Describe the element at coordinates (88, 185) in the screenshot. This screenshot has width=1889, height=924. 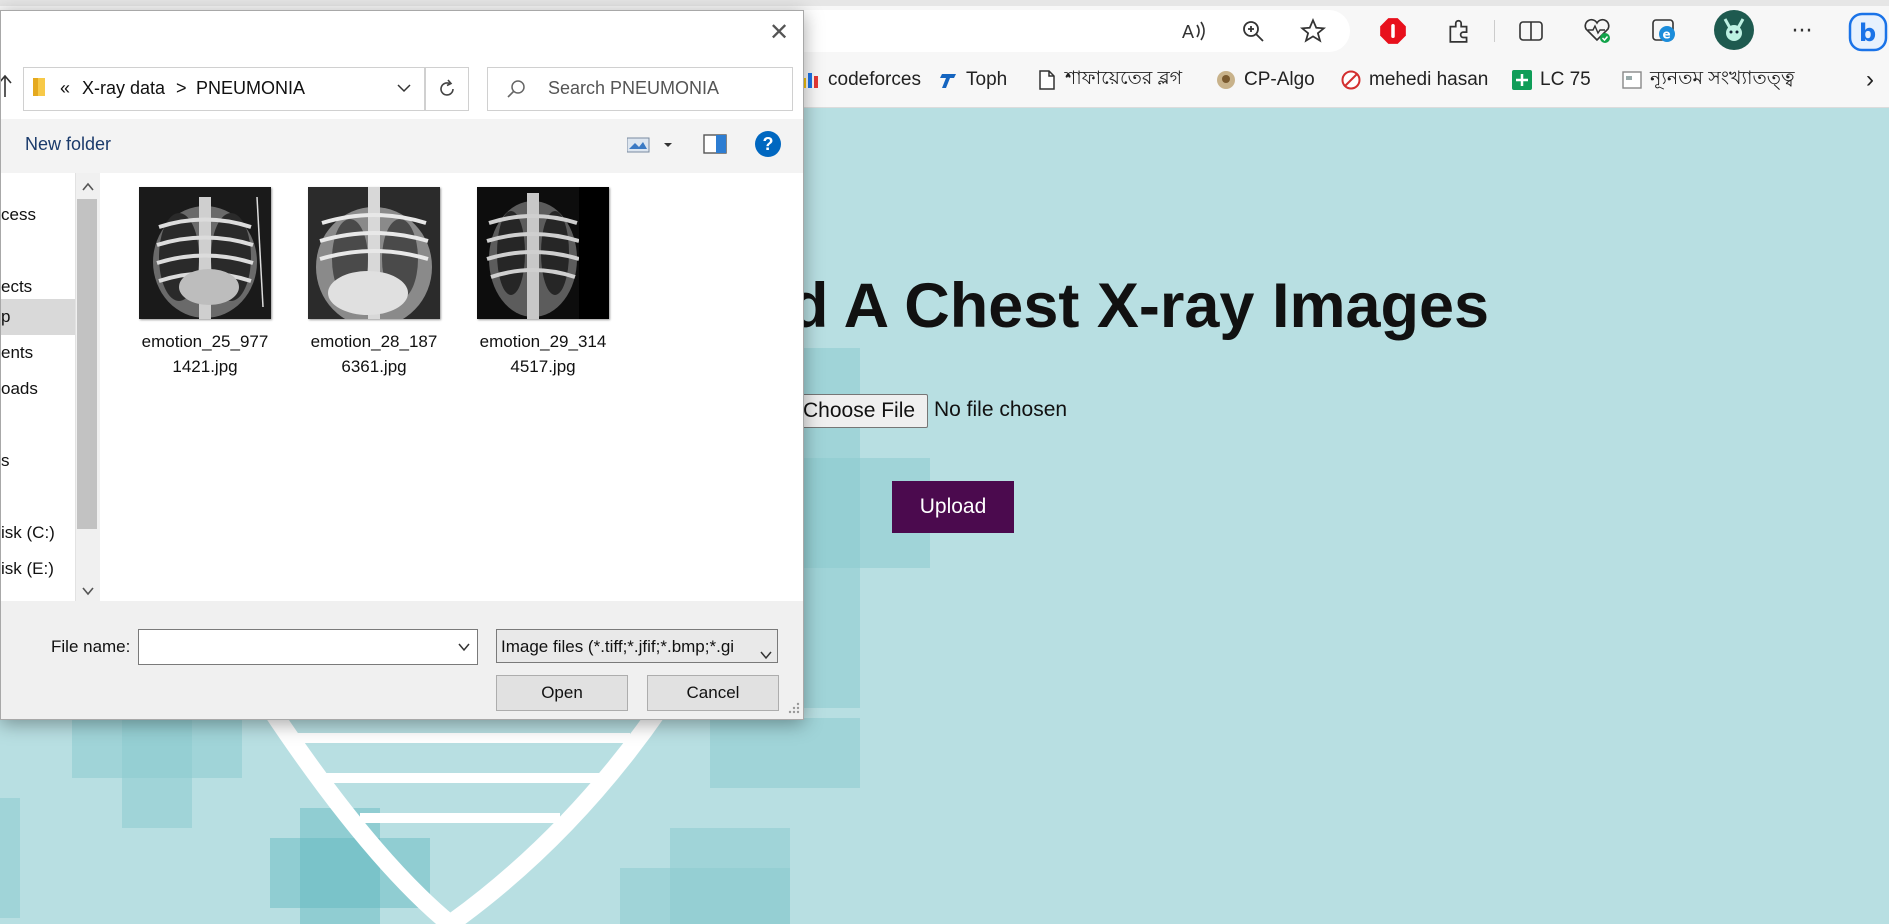
I see `scroll-up-chevron-icon` at that location.